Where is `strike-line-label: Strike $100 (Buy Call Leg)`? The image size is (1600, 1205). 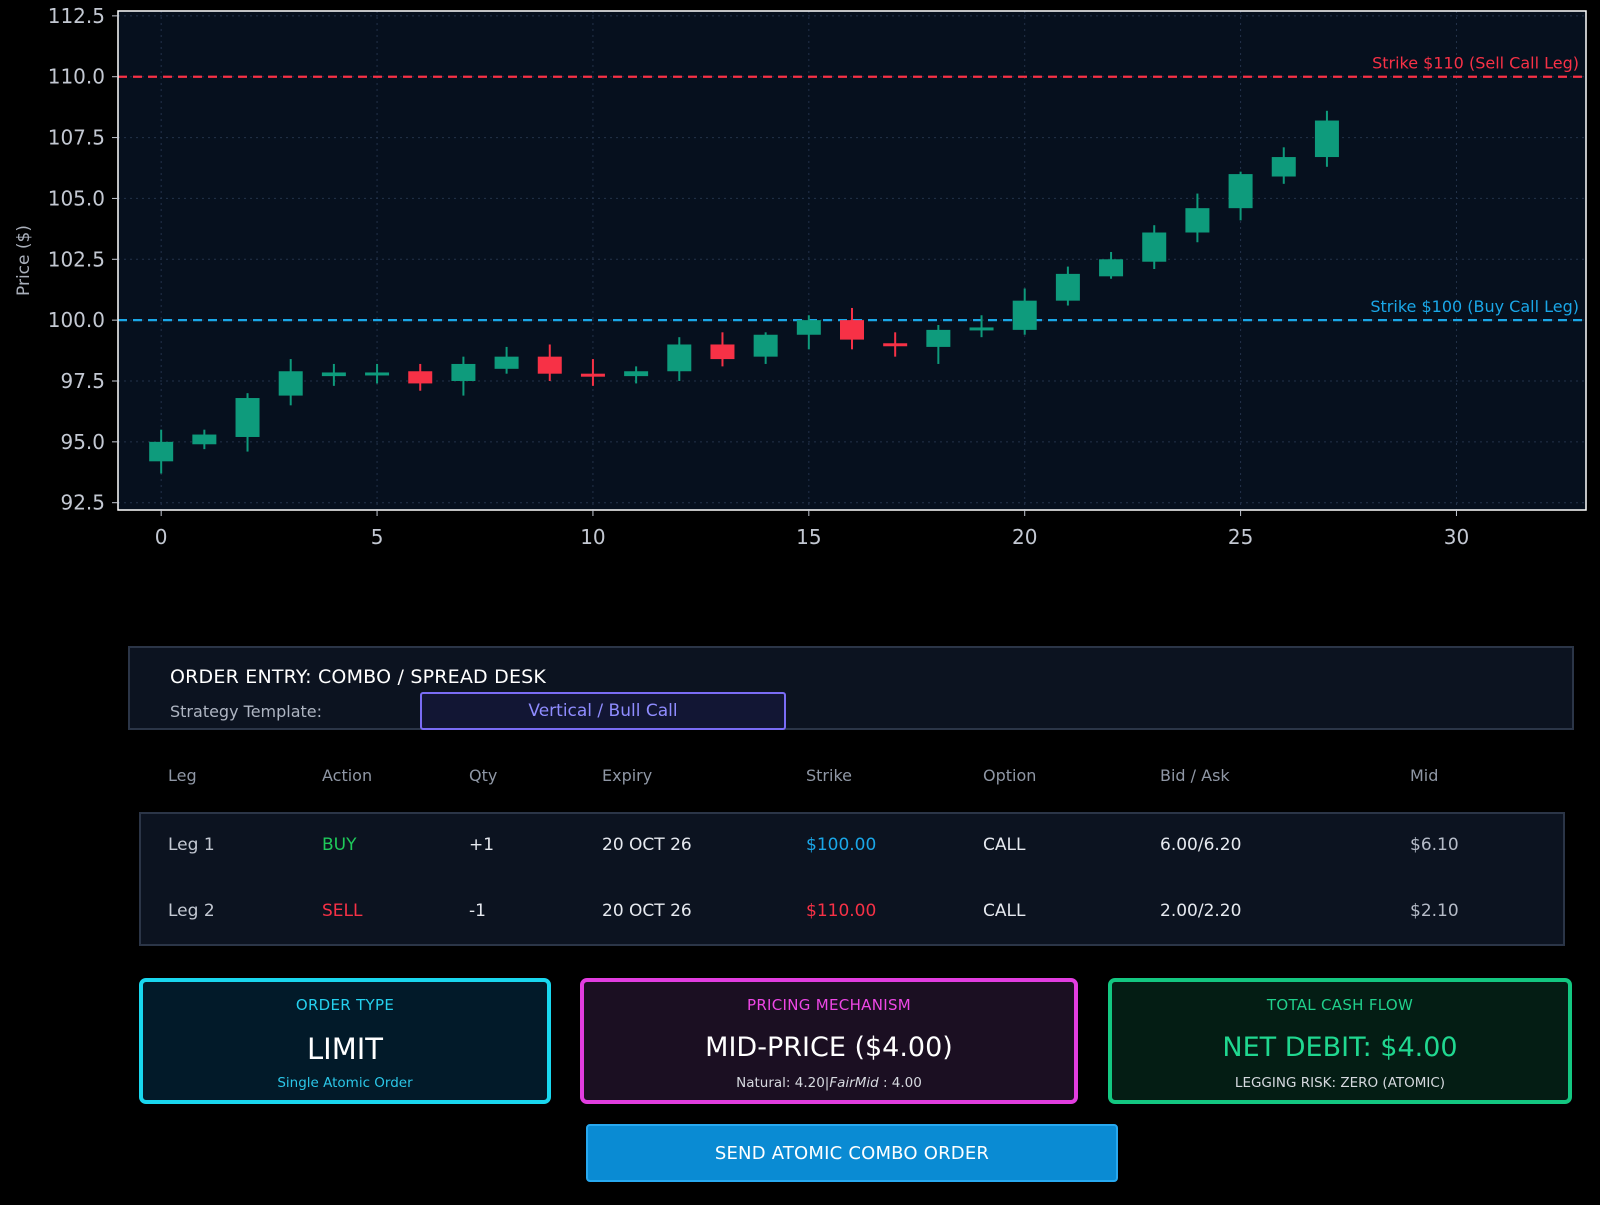
strike-line-label: Strike $100 (Buy Call Leg) is located at coordinates (1474, 306).